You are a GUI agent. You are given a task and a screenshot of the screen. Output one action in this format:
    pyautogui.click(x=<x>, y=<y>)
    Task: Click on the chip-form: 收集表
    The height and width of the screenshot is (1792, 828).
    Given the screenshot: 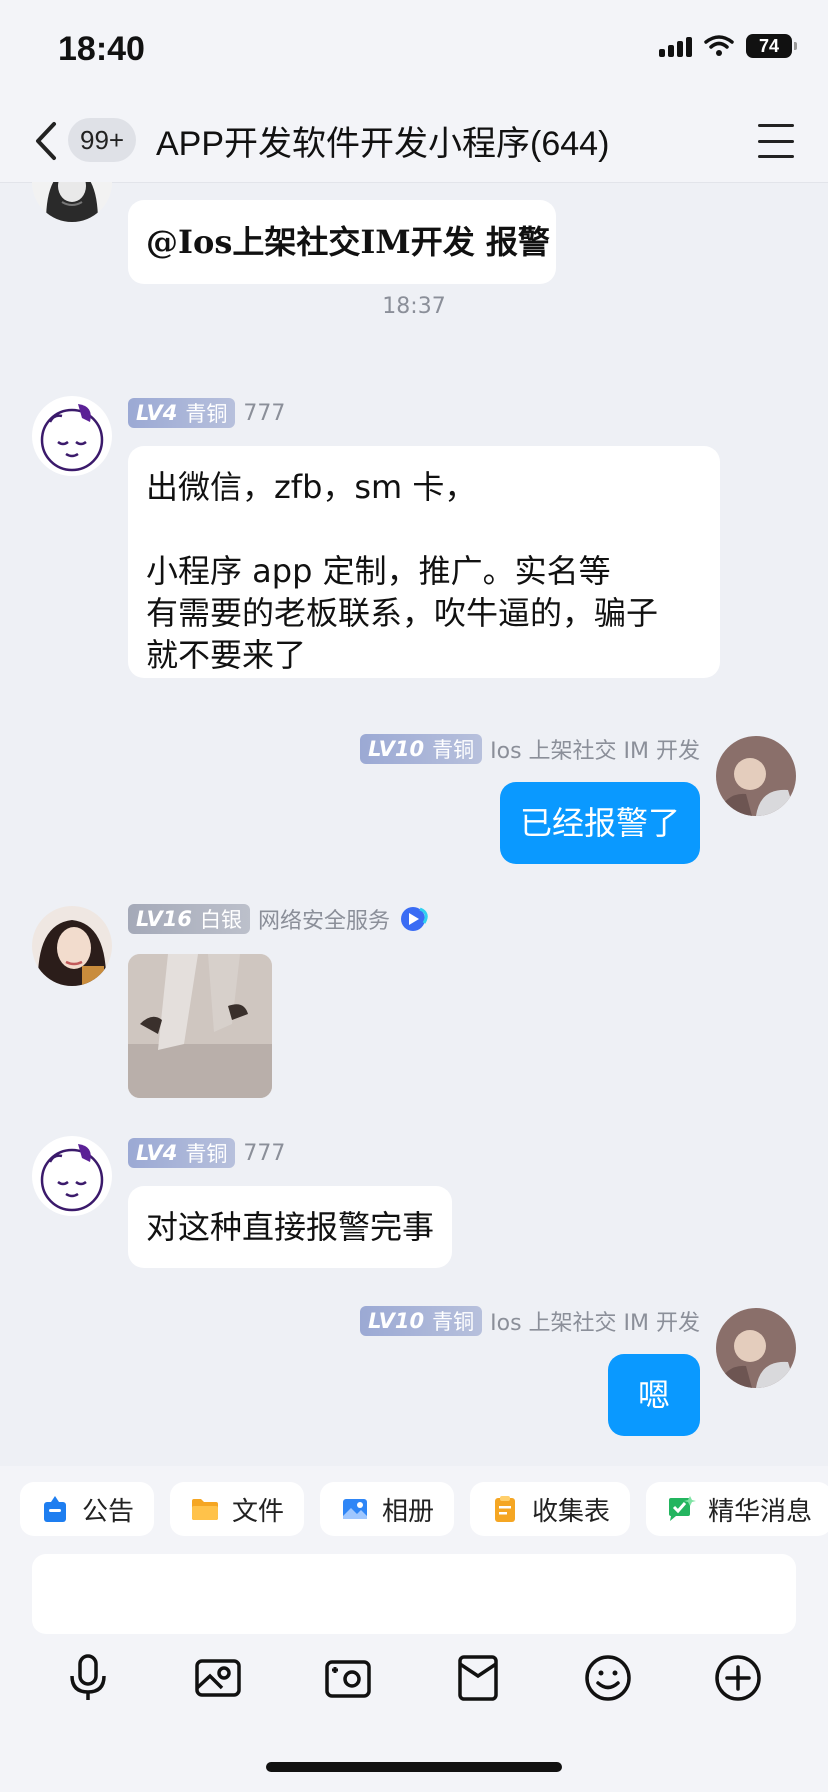 What is the action you would take?
    pyautogui.click(x=550, y=1509)
    